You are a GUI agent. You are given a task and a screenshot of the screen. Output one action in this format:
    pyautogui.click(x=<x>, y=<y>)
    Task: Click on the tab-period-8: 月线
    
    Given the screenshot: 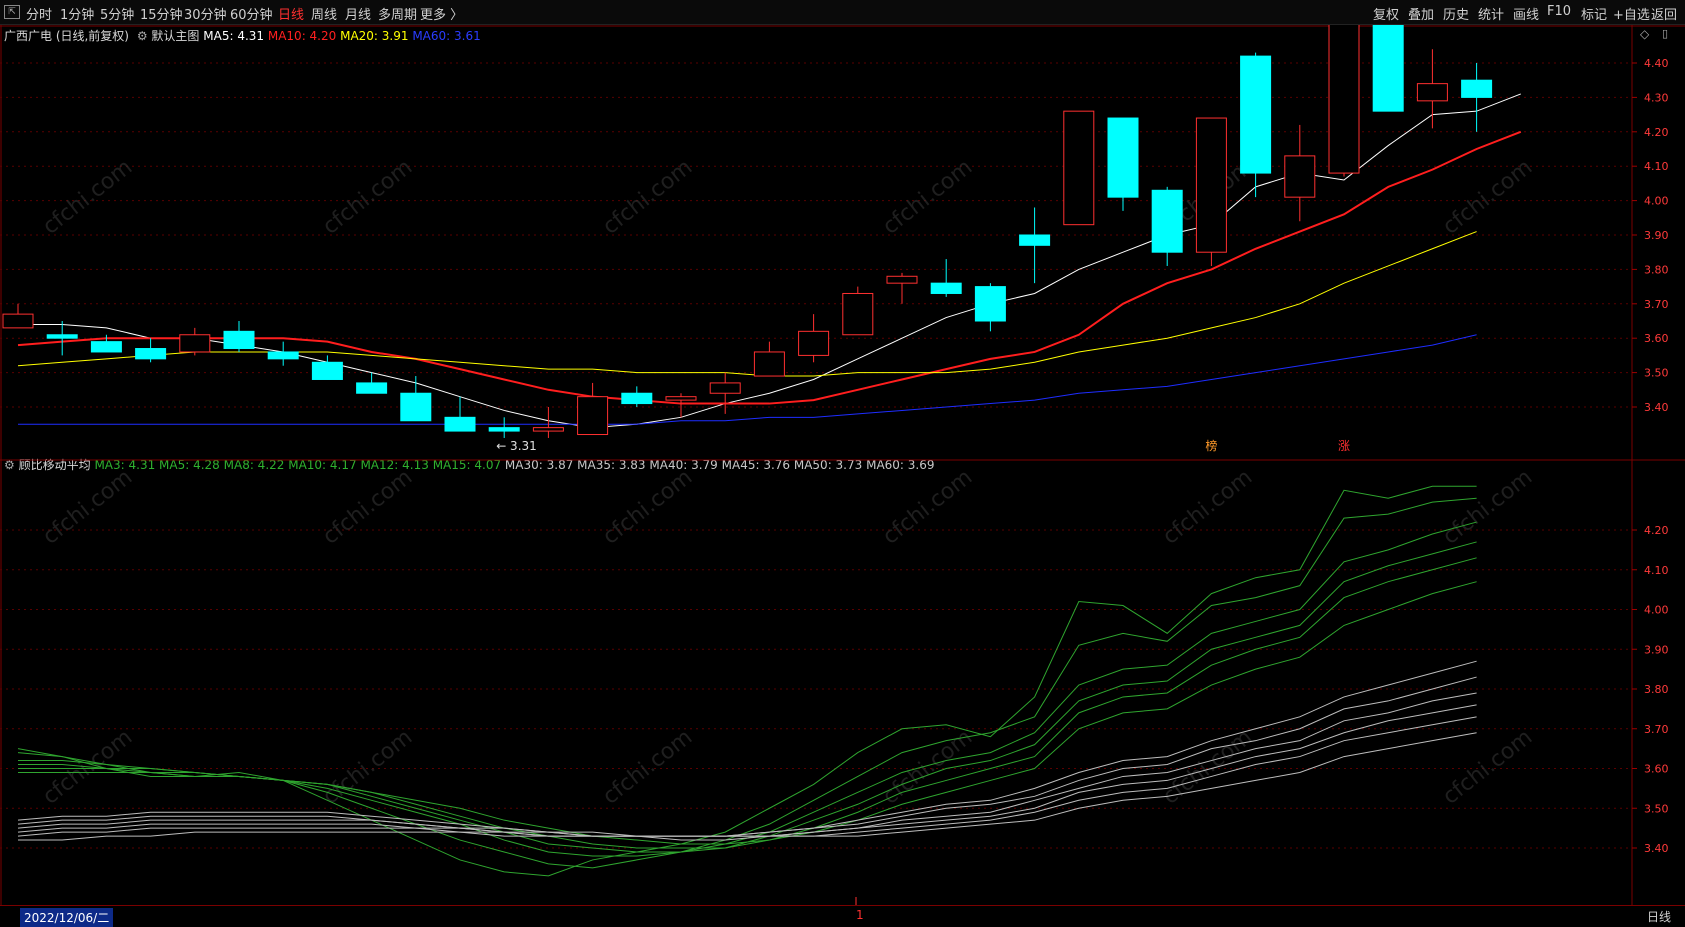 What is the action you would take?
    pyautogui.click(x=358, y=13)
    